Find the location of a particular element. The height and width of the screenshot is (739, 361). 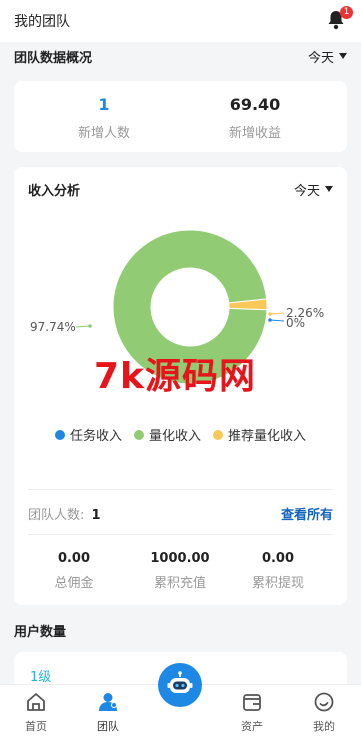

pie-value-label: 97.74% is located at coordinates (53, 327).